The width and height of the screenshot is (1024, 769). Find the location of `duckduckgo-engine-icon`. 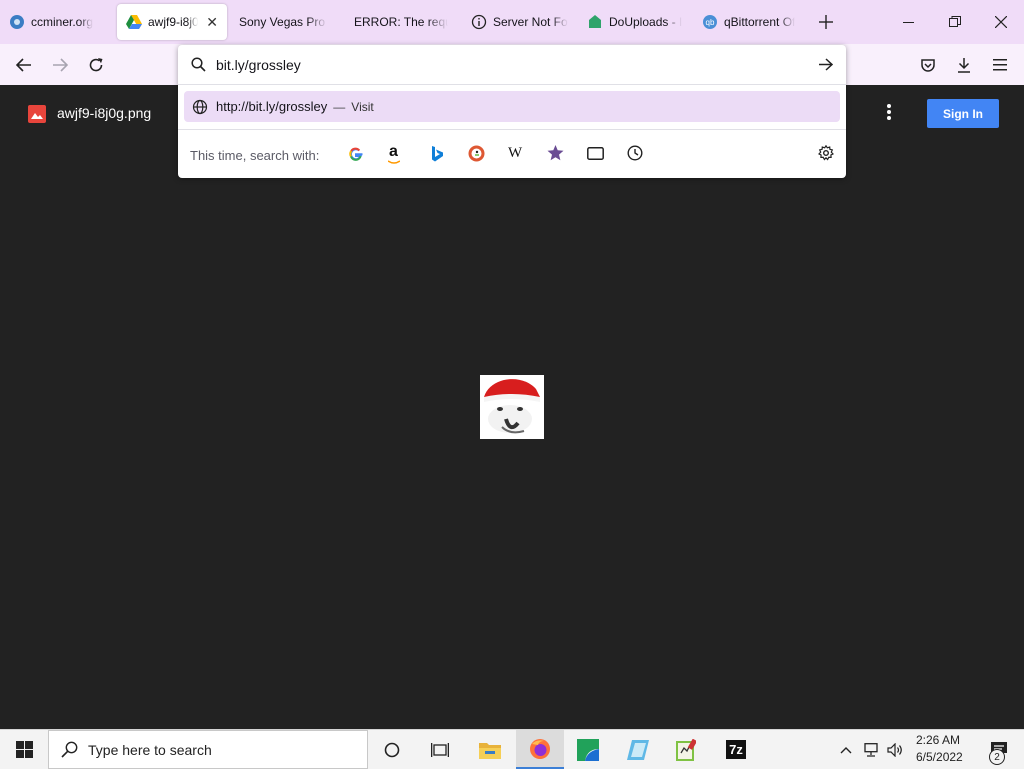

duckduckgo-engine-icon is located at coordinates (476, 156).